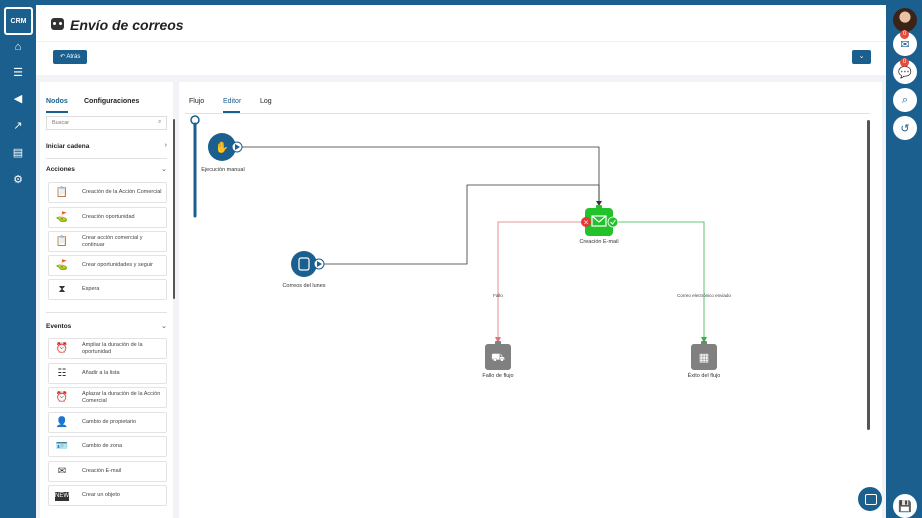  I want to click on save-icon: 💾, so click(905, 506).